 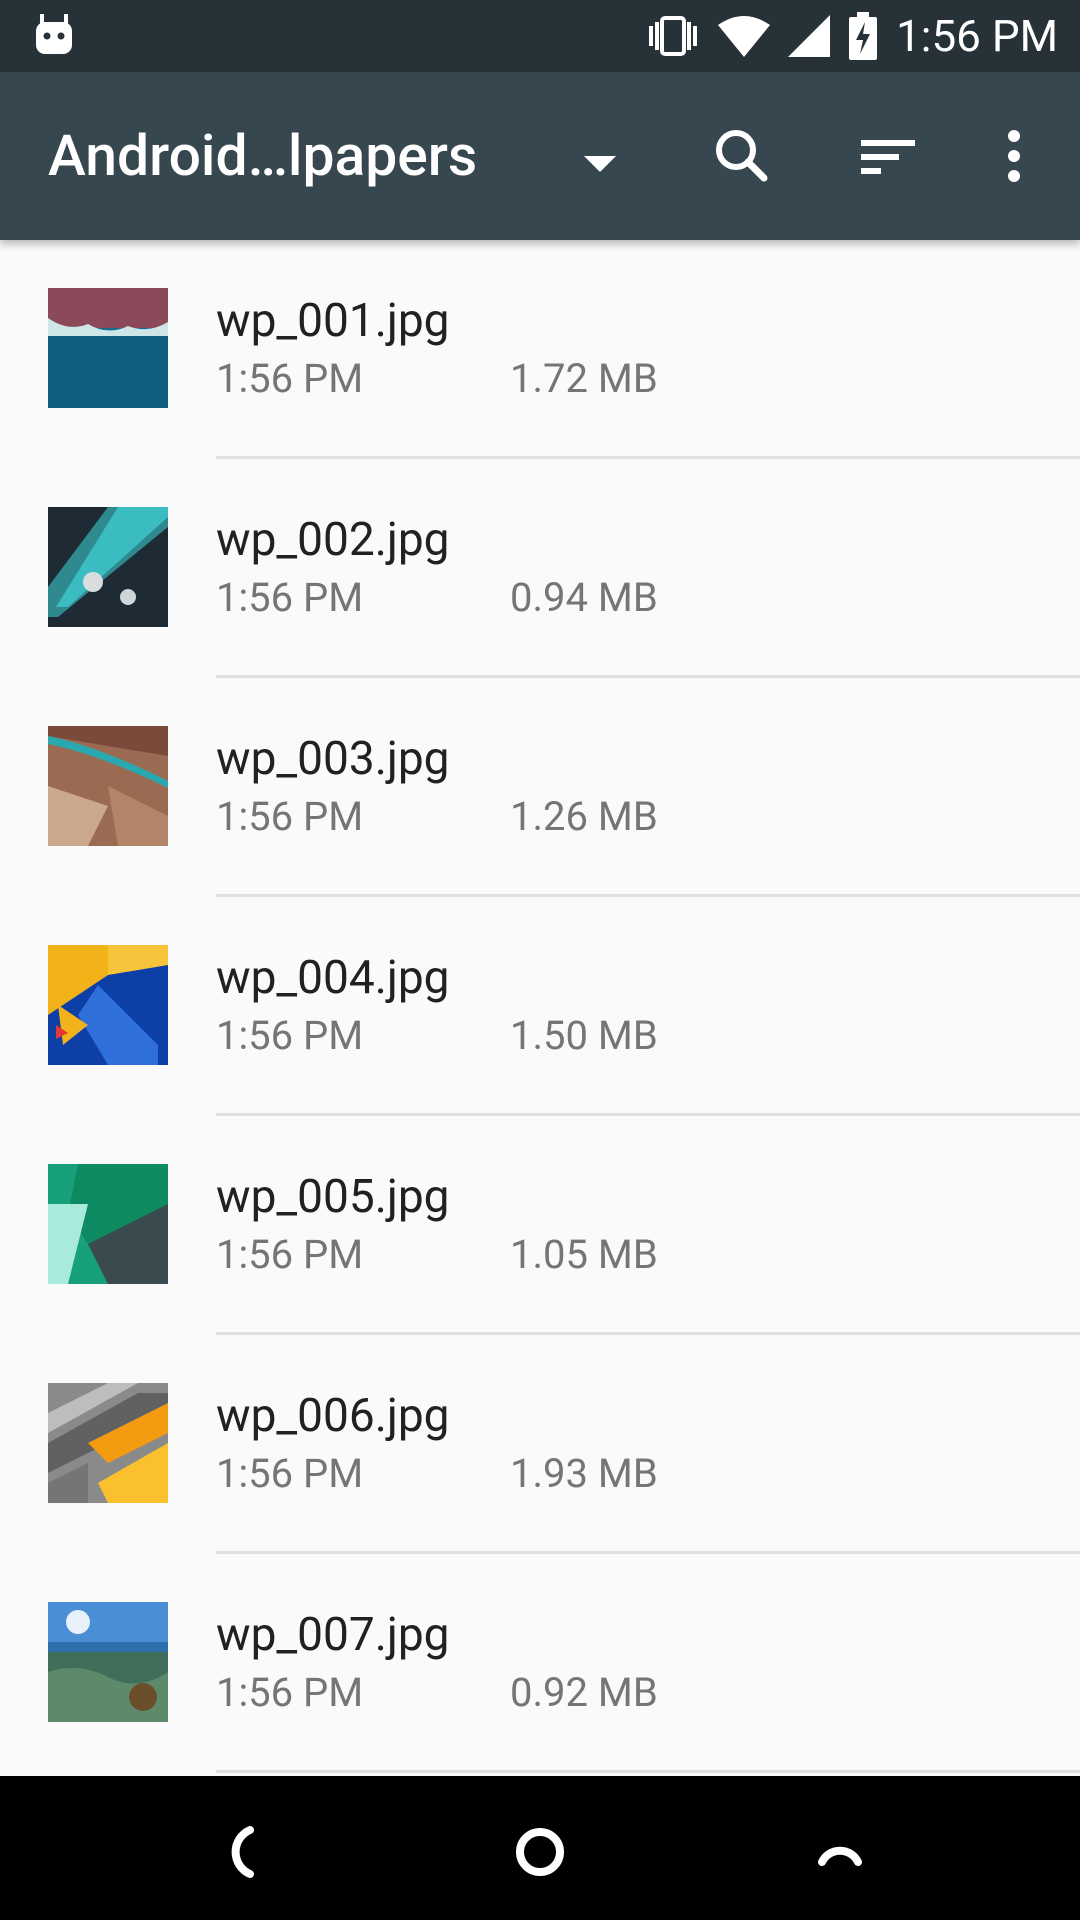 I want to click on navigation-bar, so click(x=540, y=1848).